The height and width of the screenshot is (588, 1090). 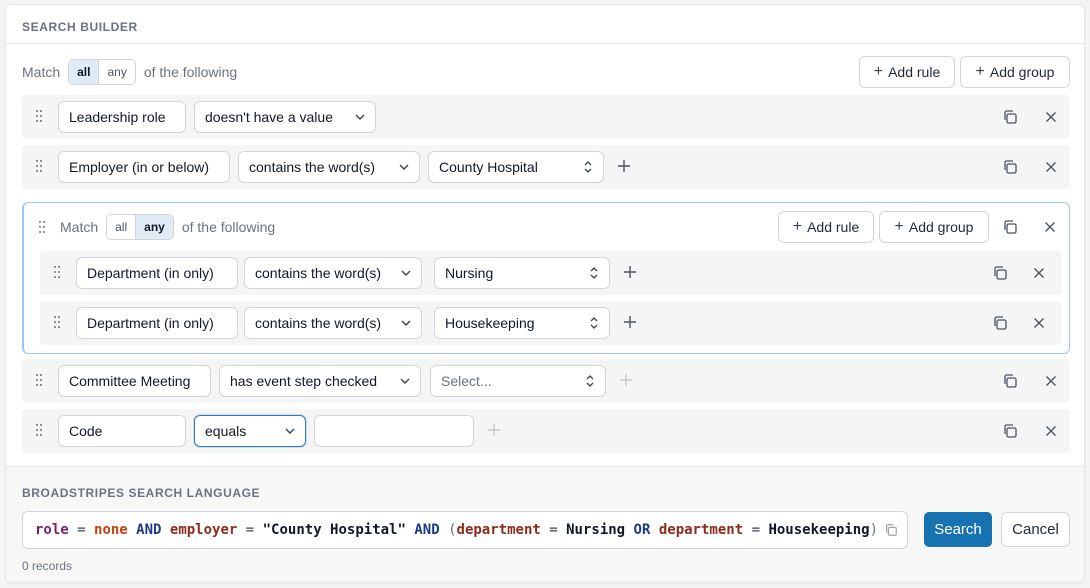 What do you see at coordinates (304, 381) in the screenshot?
I see `operator-label: has event step checked` at bounding box center [304, 381].